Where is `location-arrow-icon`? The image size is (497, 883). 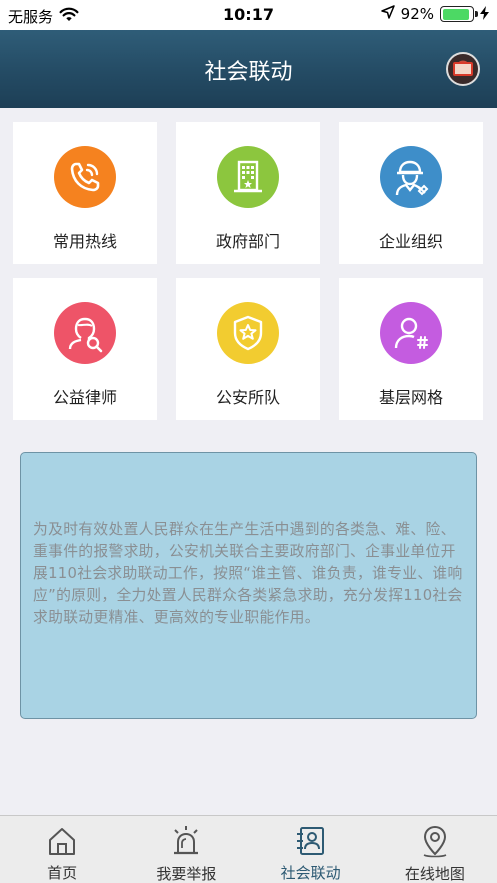 location-arrow-icon is located at coordinates (387, 14).